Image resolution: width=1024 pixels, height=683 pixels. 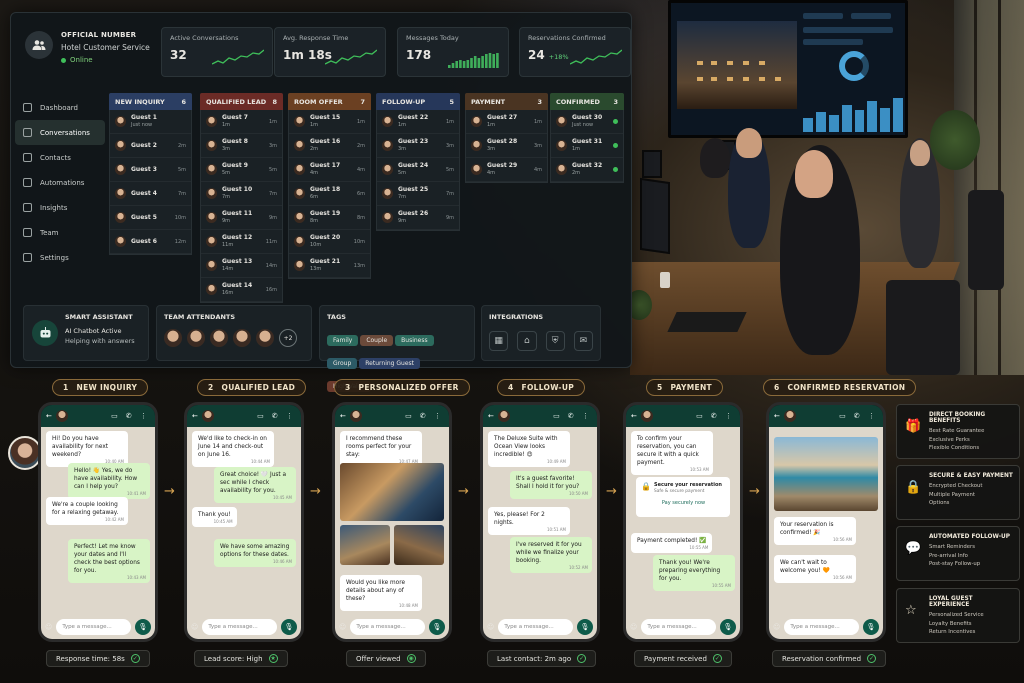 I want to click on conversation-card: Guest 20 10m 10m, so click(x=329, y=242).